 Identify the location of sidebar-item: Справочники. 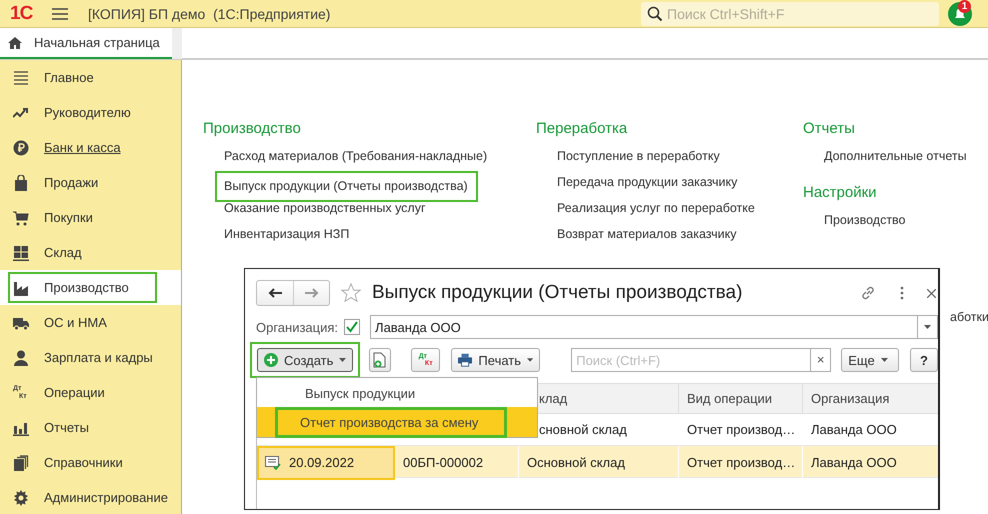
(90, 462).